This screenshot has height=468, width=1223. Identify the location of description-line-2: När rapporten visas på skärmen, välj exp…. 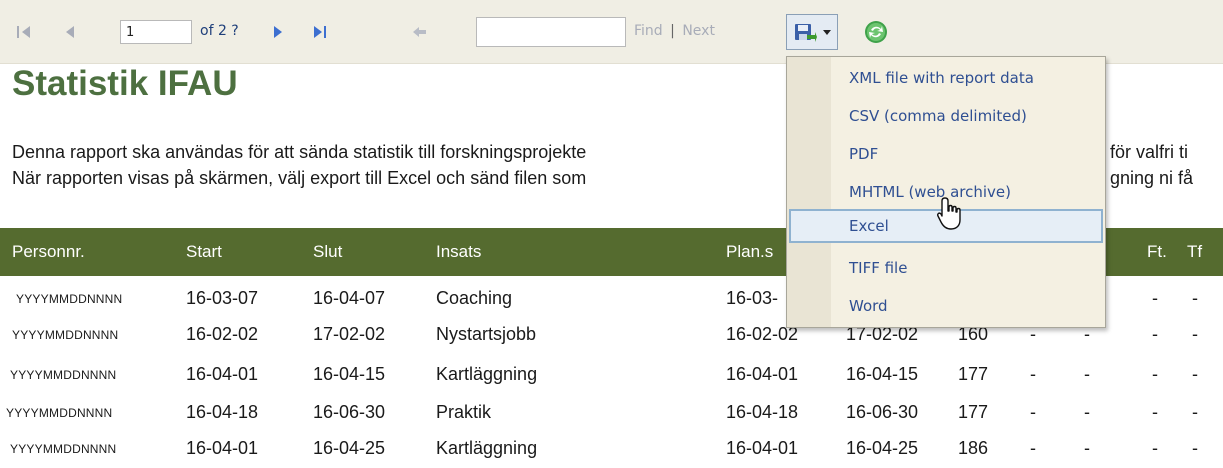
(299, 178).